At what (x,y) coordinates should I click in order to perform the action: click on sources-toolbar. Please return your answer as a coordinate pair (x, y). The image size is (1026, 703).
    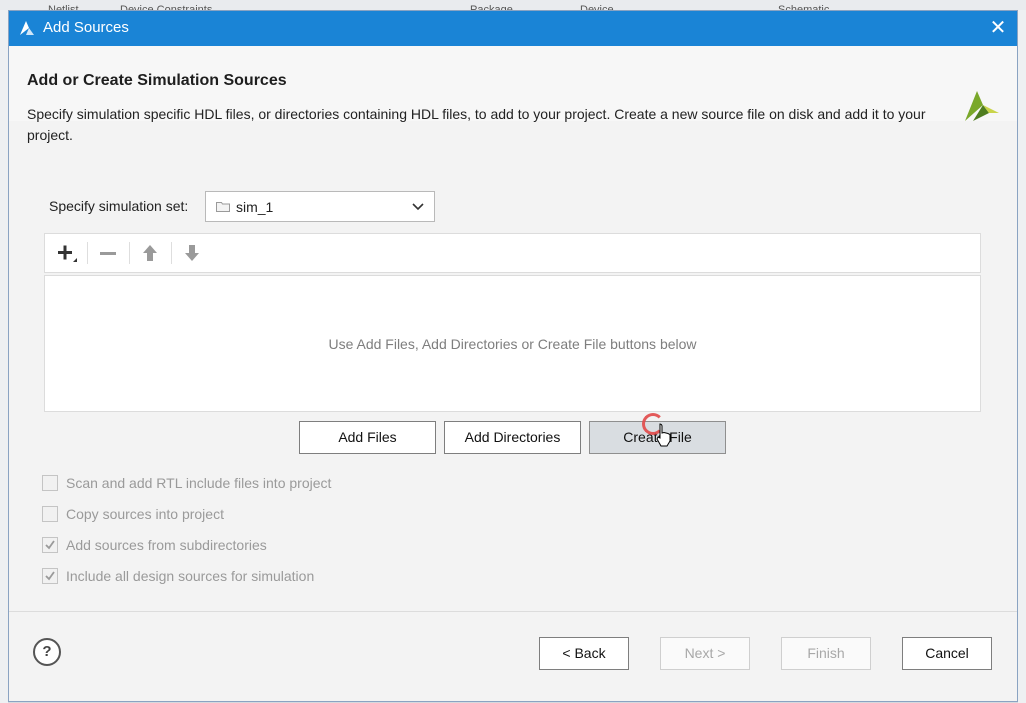
    Looking at the image, I should click on (512, 253).